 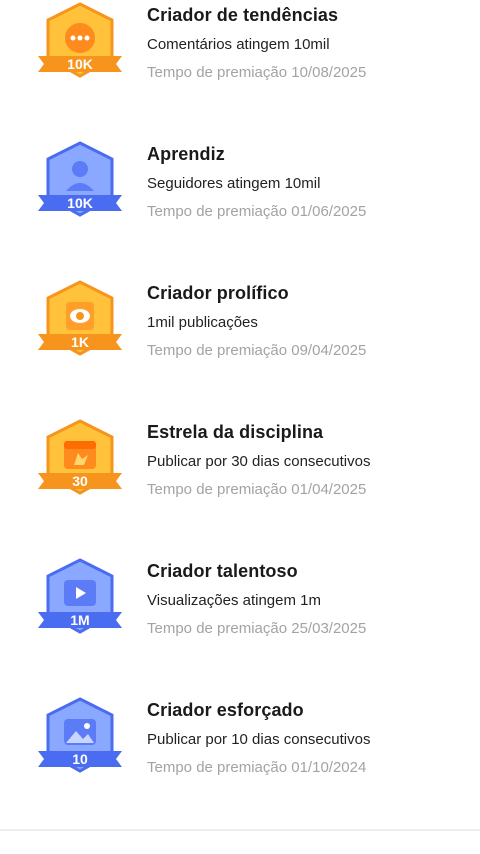 What do you see at coordinates (240, 830) in the screenshot?
I see `bottom-divider` at bounding box center [240, 830].